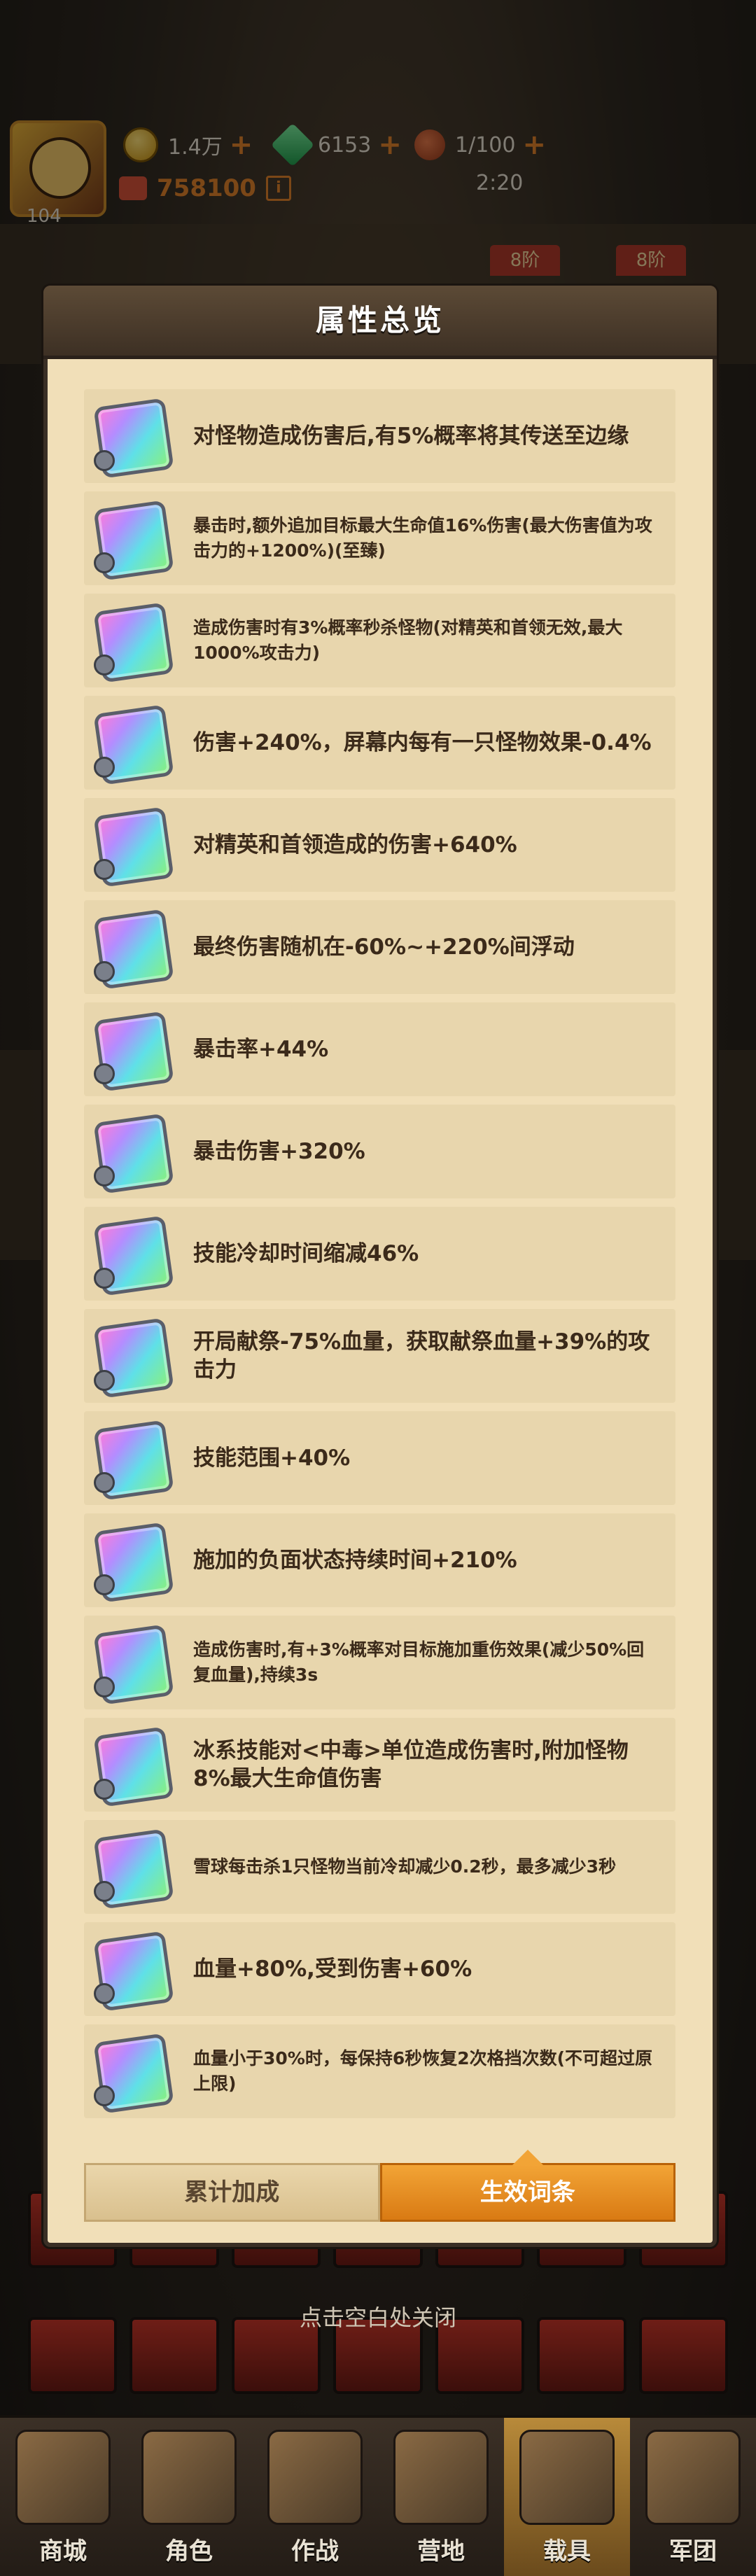  Describe the element at coordinates (232, 2192) in the screenshot. I see `tab-cumulative-bonus: 累计加成` at that location.